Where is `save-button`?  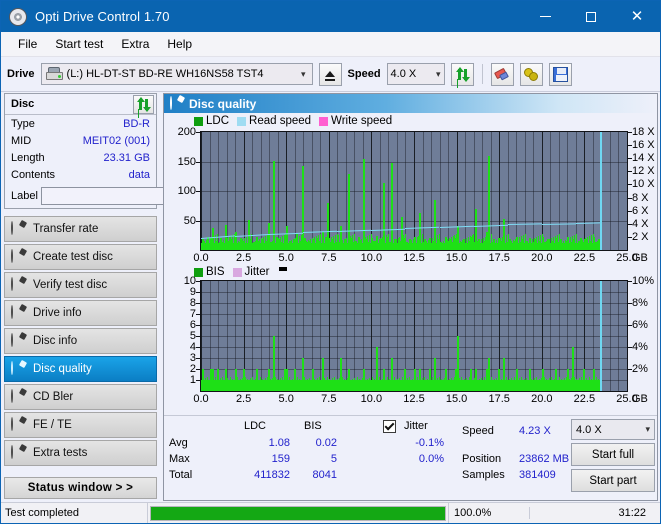 save-button is located at coordinates (560, 74).